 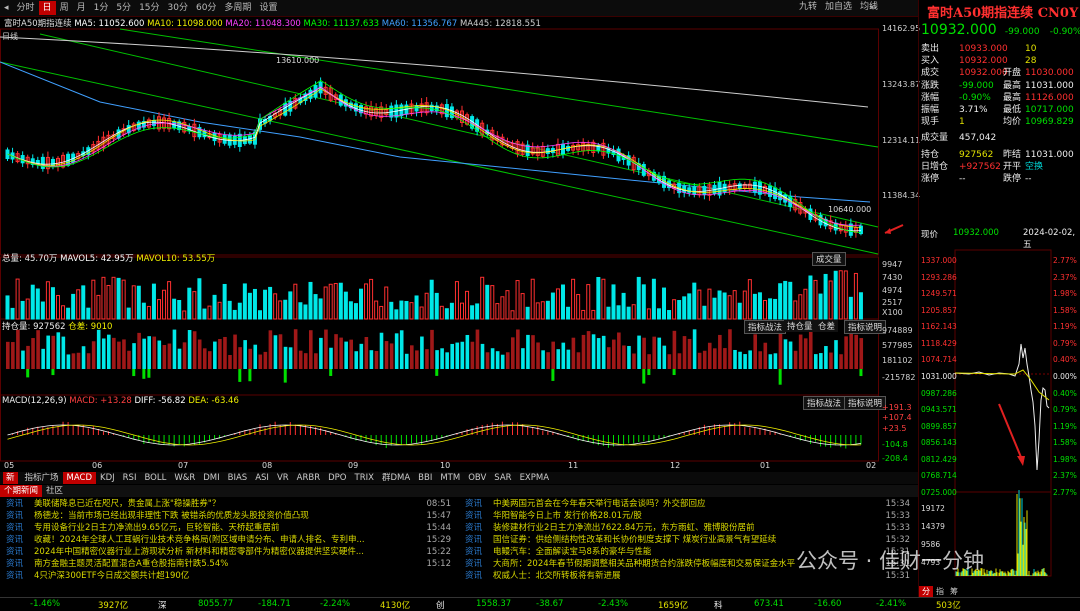 I want to click on period-tab-settings: 设置, so click(x=268, y=8).